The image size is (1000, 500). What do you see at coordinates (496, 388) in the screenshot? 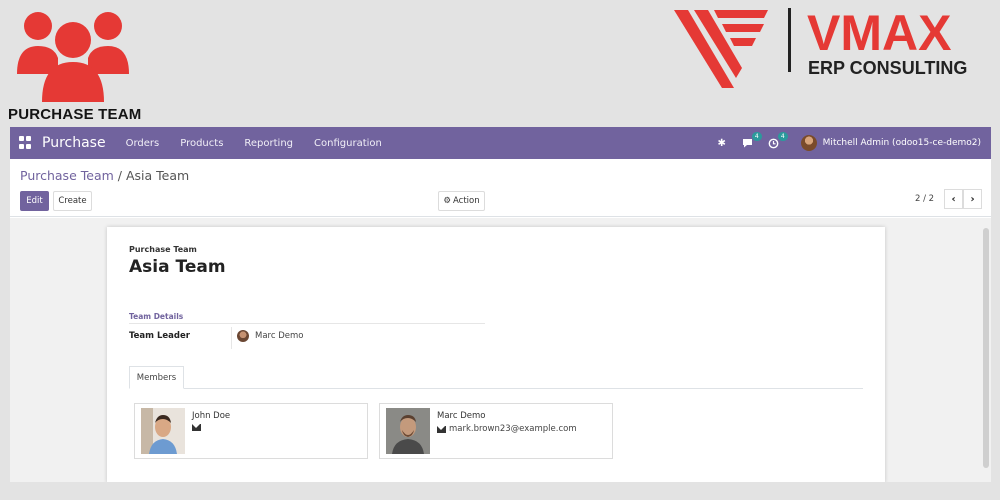
I see `tabs-divider` at bounding box center [496, 388].